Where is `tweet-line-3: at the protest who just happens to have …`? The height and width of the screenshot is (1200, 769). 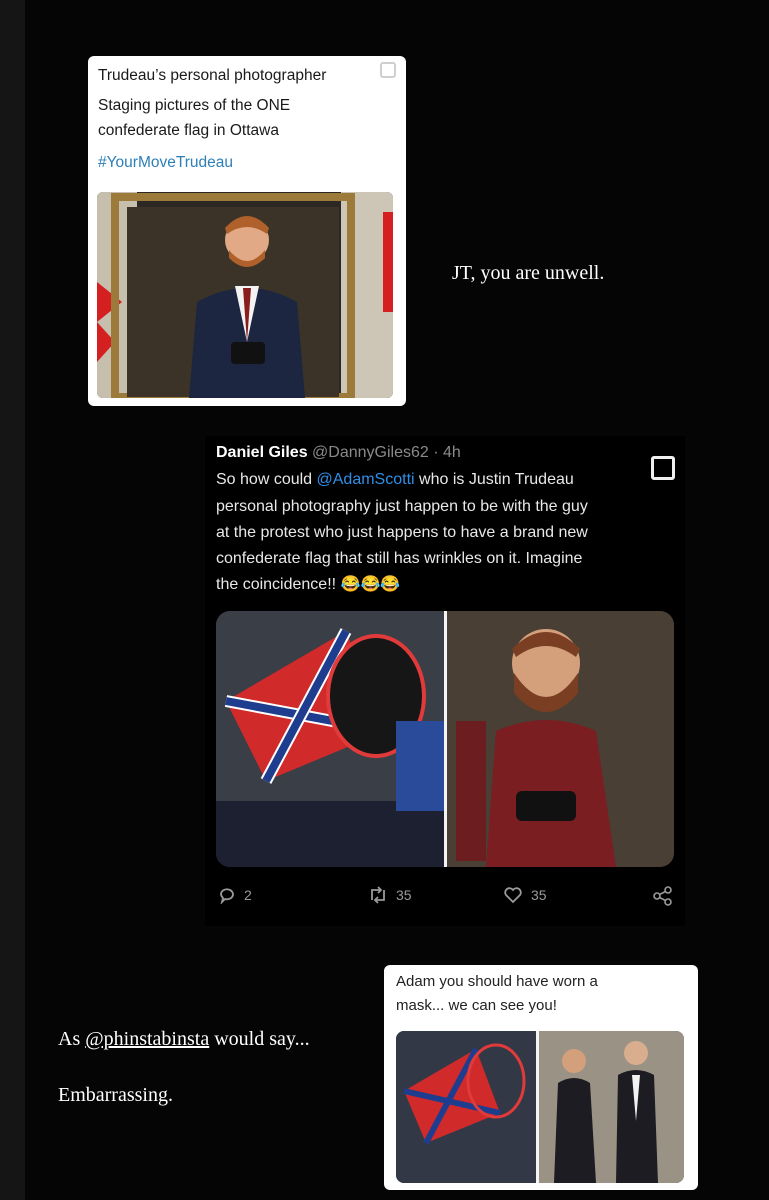 tweet-line-3: at the protest who just happens to have … is located at coordinates (402, 532).